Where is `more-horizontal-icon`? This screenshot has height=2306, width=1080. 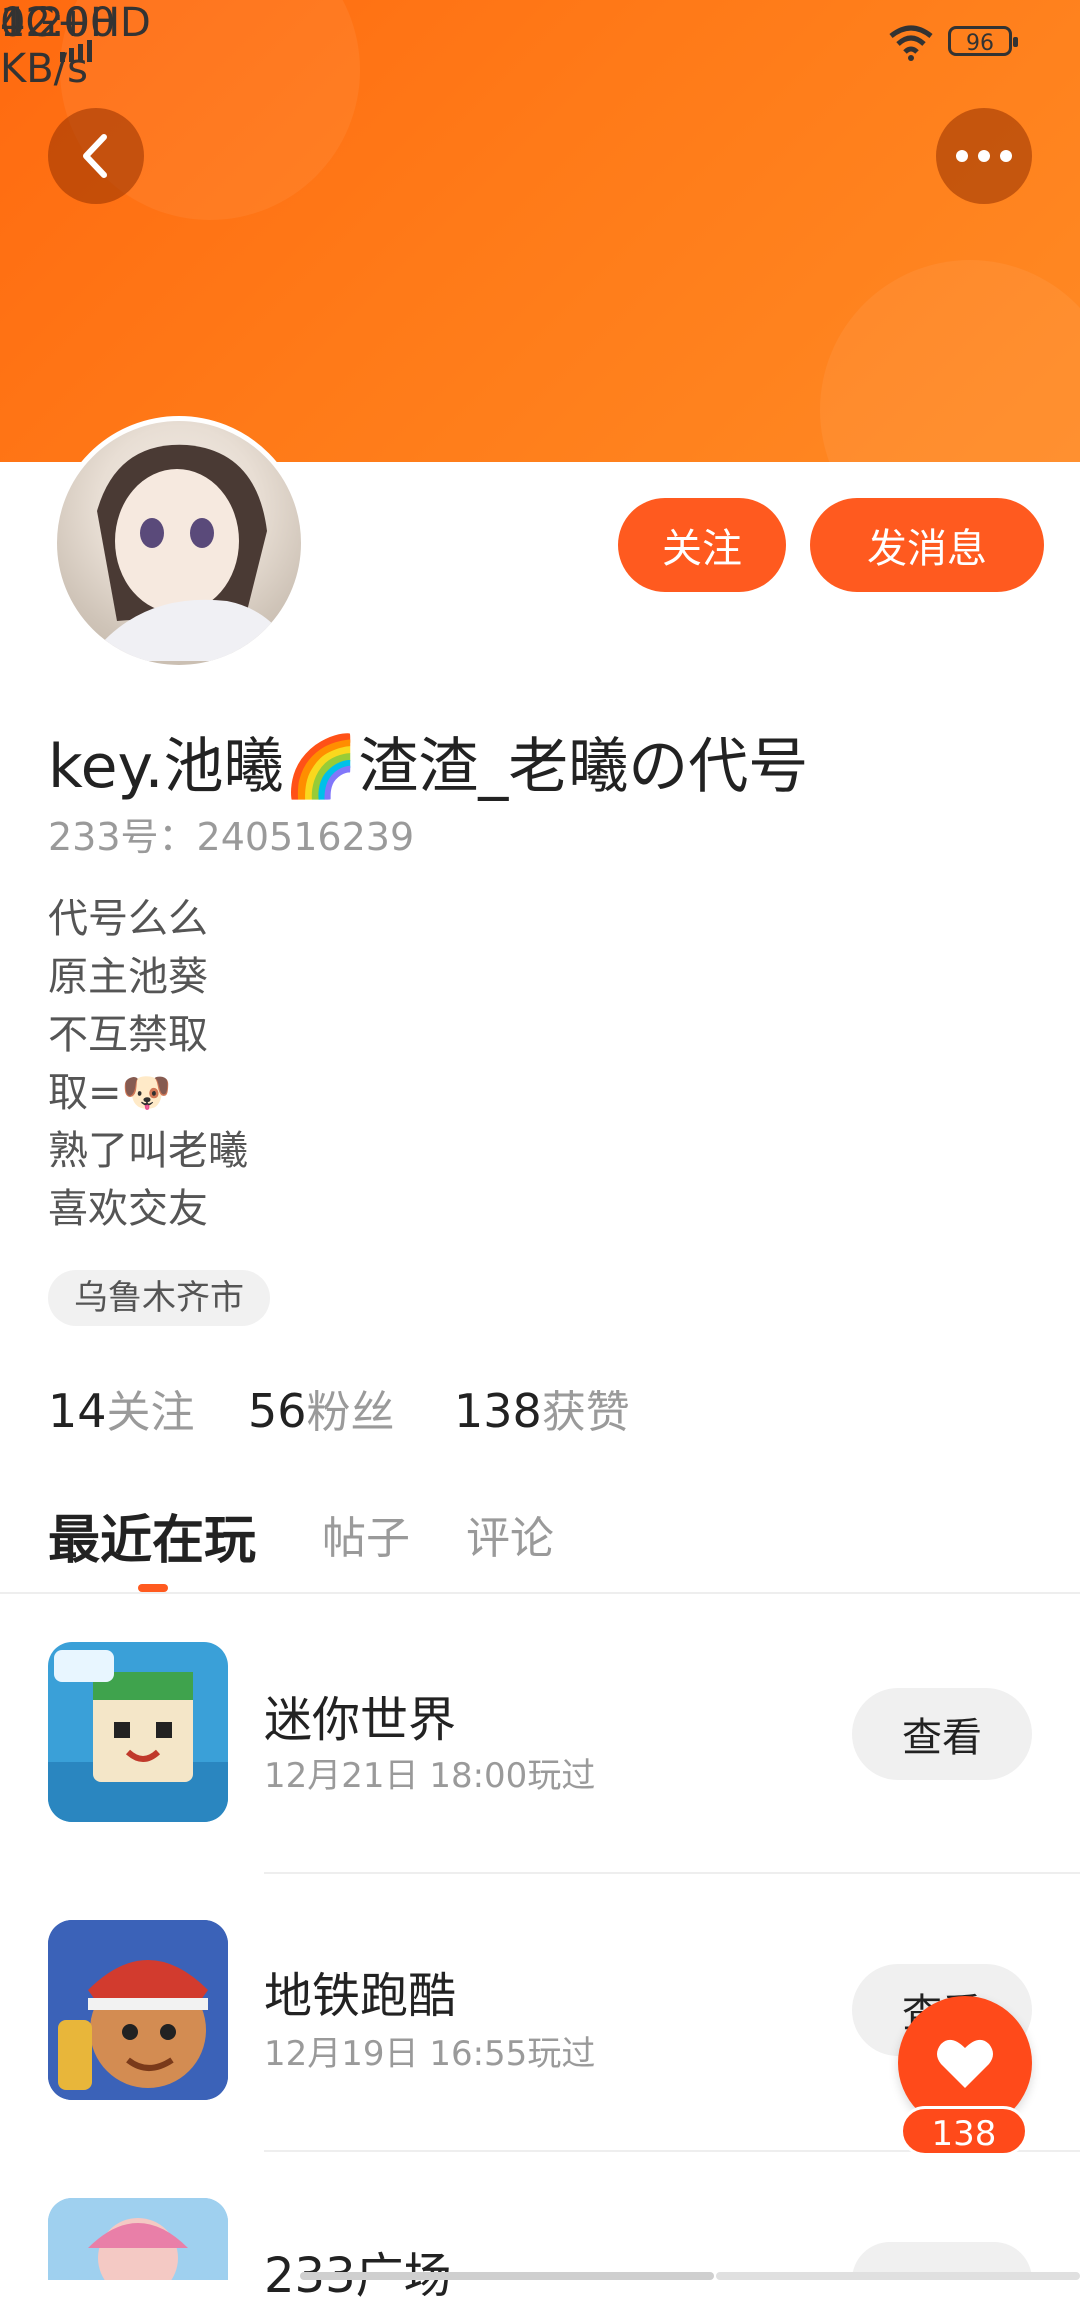
more-horizontal-icon is located at coordinates (984, 156).